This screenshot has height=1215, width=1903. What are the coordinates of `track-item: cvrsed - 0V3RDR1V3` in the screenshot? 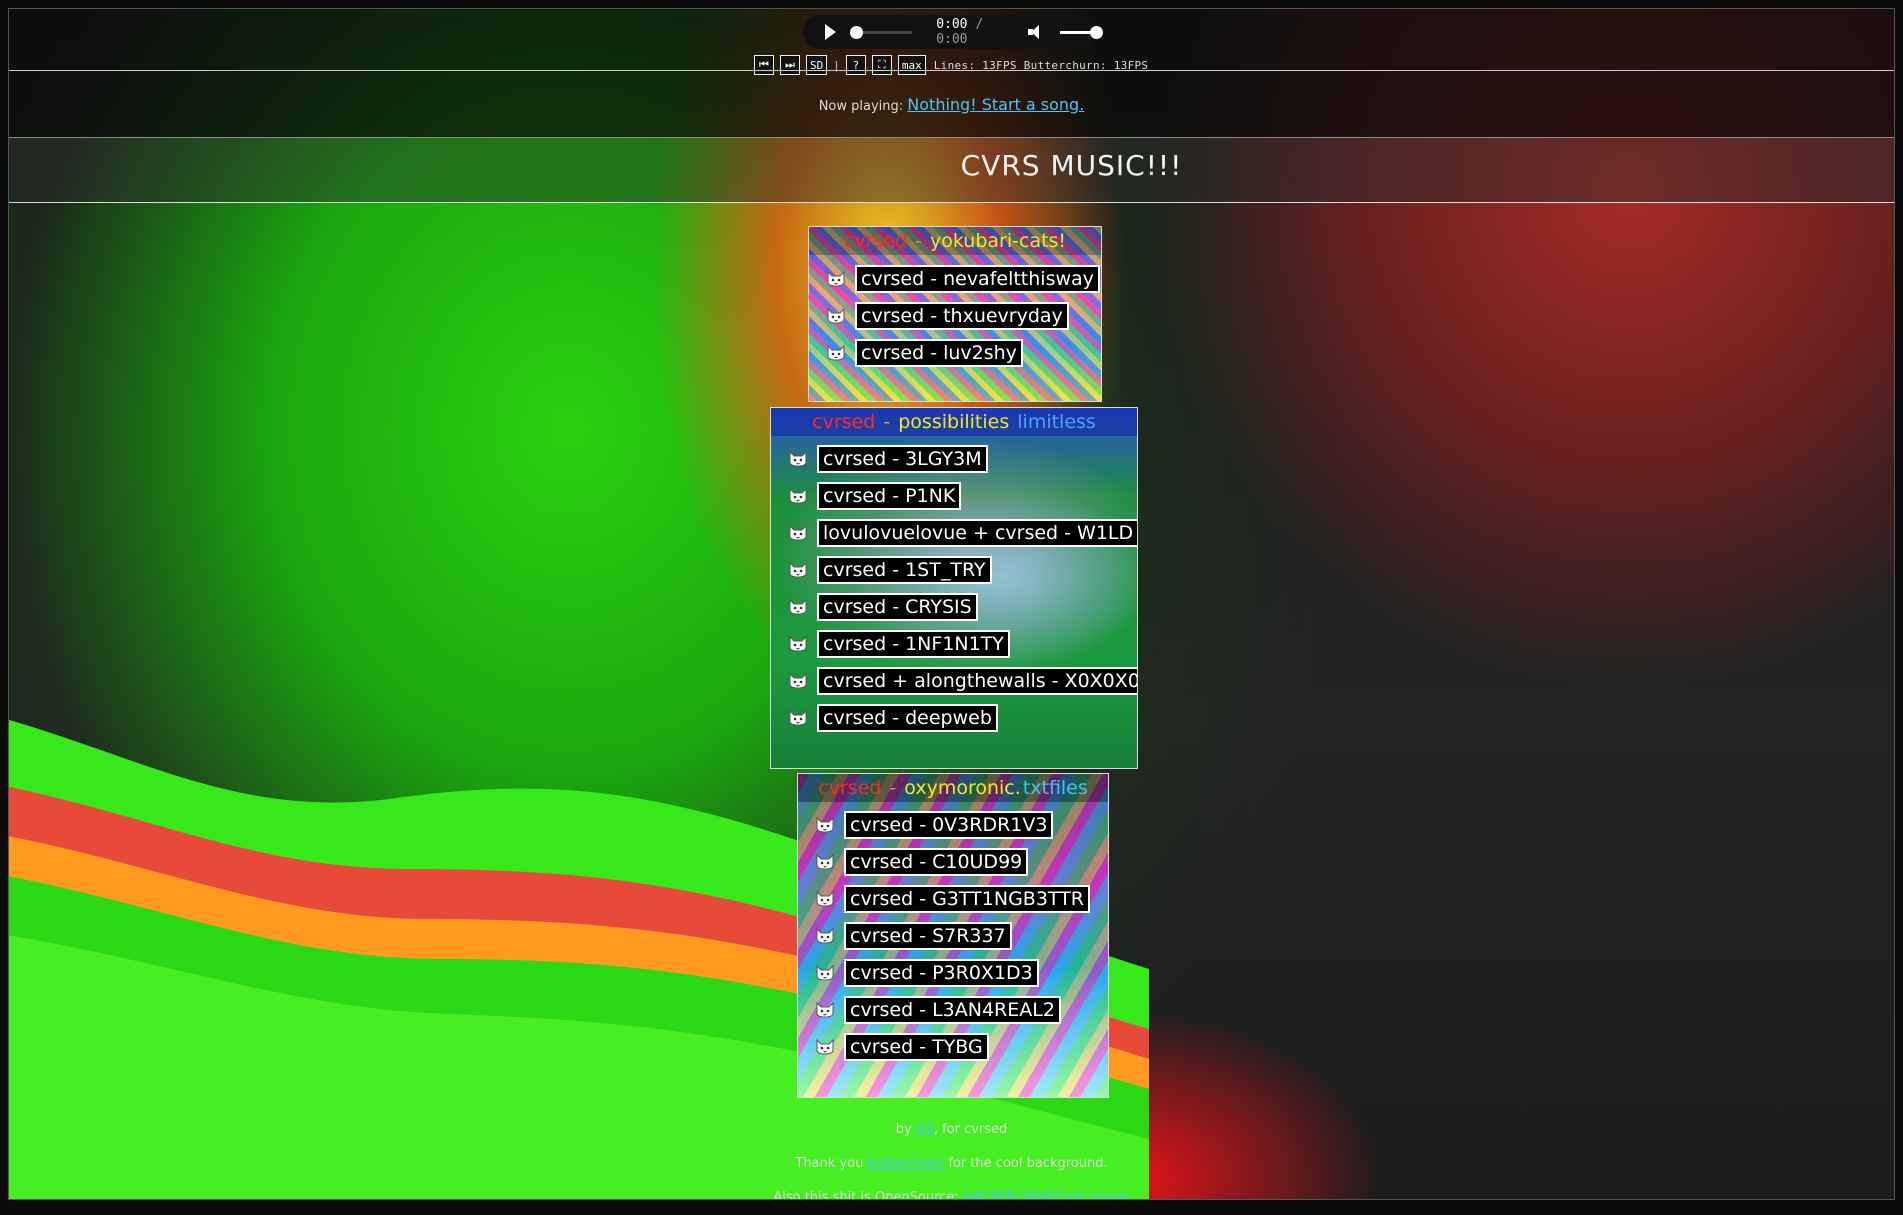 It's located at (961, 824).